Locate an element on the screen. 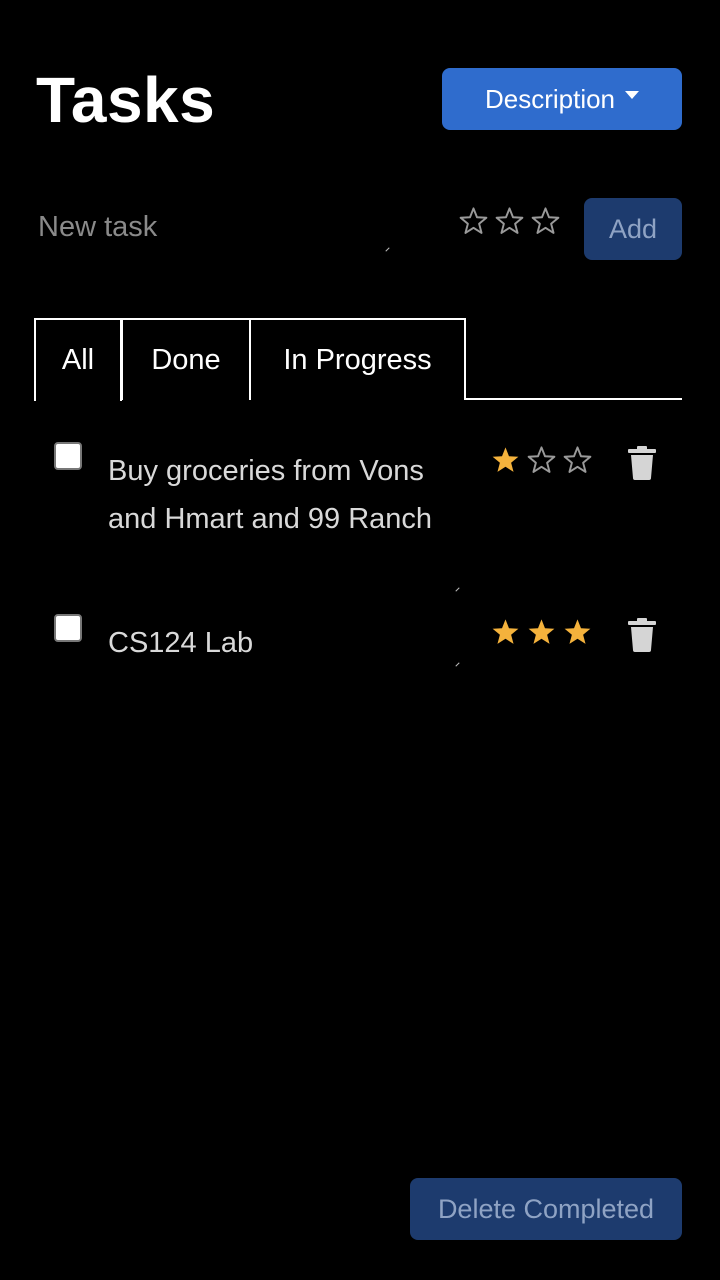 The width and height of the screenshot is (720, 1280). filter-tabs: All Done In Progress is located at coordinates (358, 359).